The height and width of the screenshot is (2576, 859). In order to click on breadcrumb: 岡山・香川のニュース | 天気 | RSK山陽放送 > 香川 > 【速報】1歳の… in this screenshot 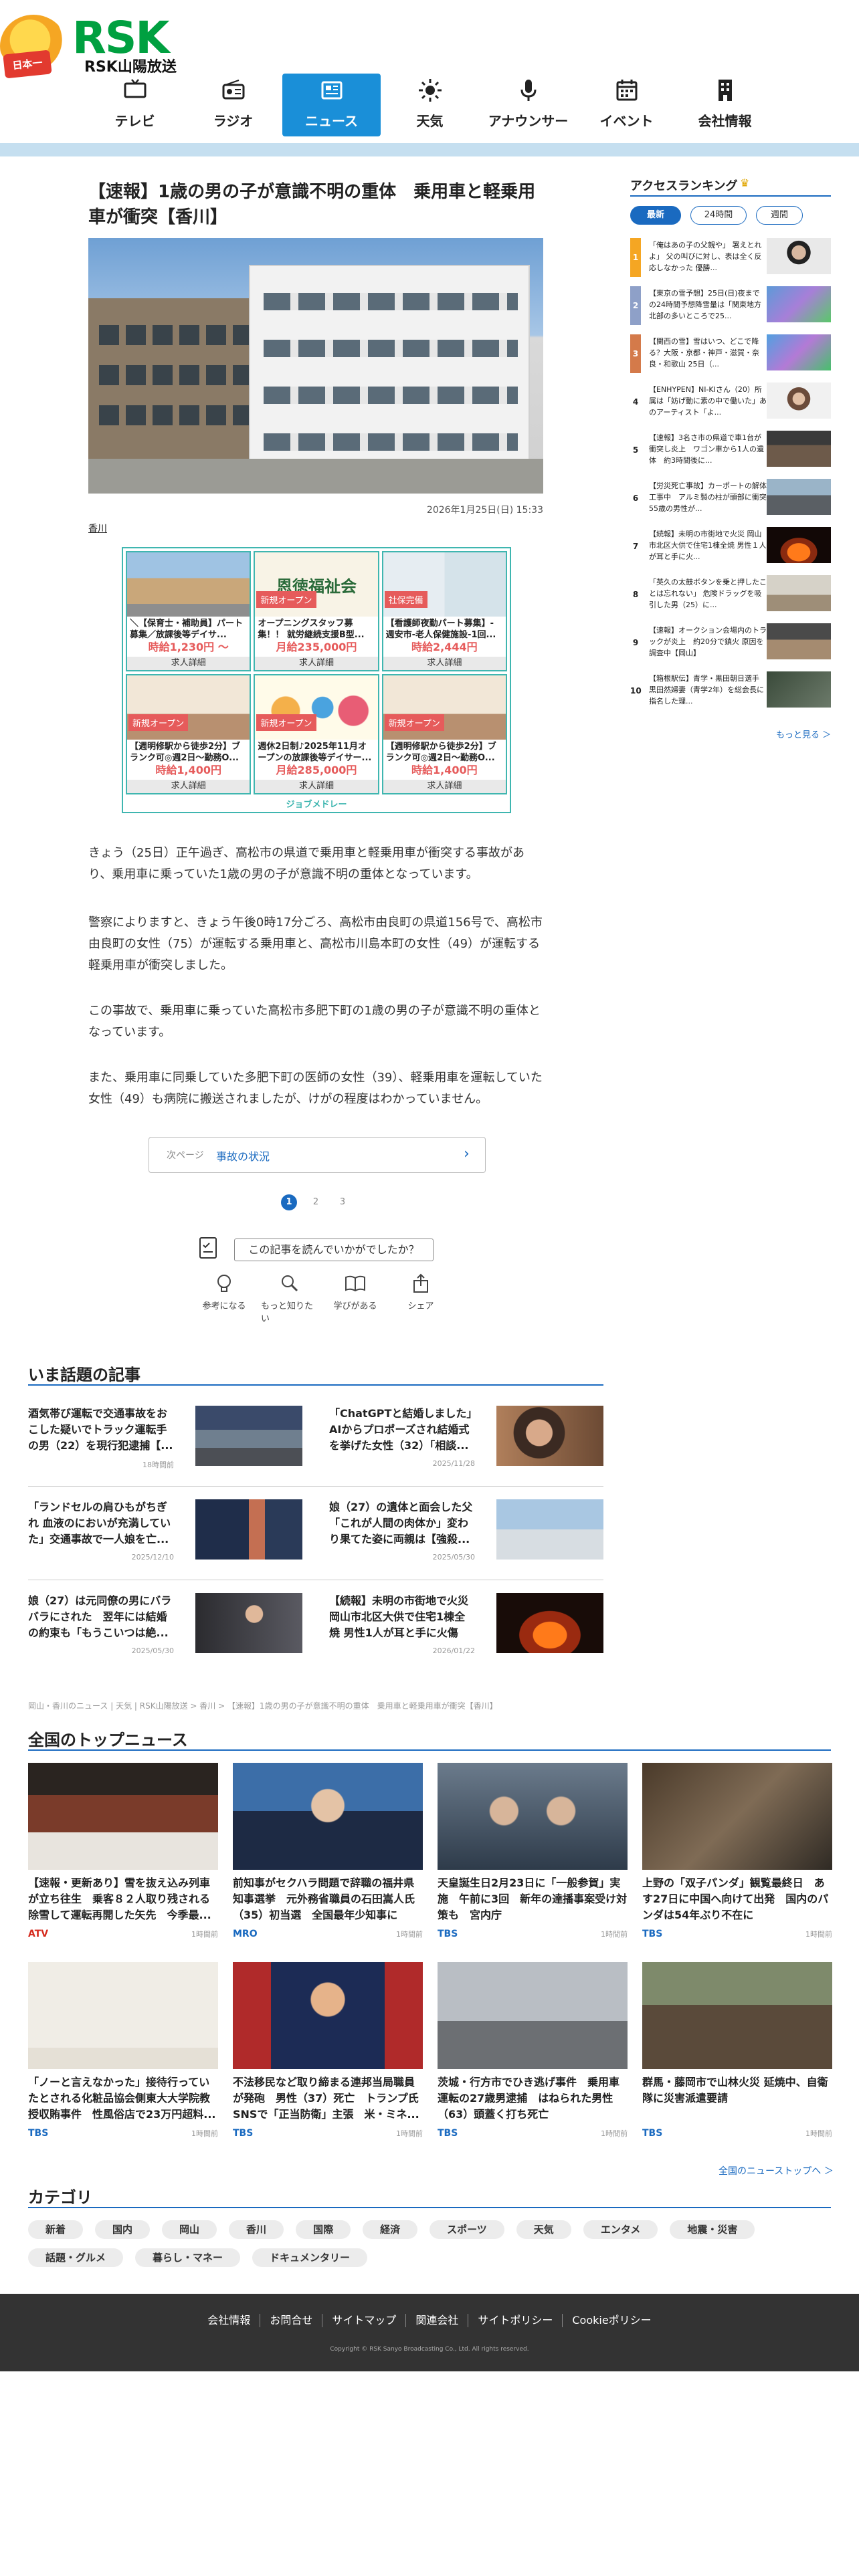, I will do `click(263, 1705)`.